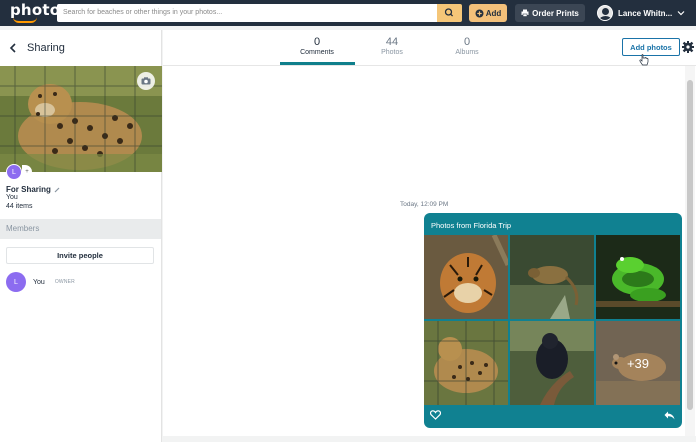  I want to click on camera-icon, so click(146, 81).